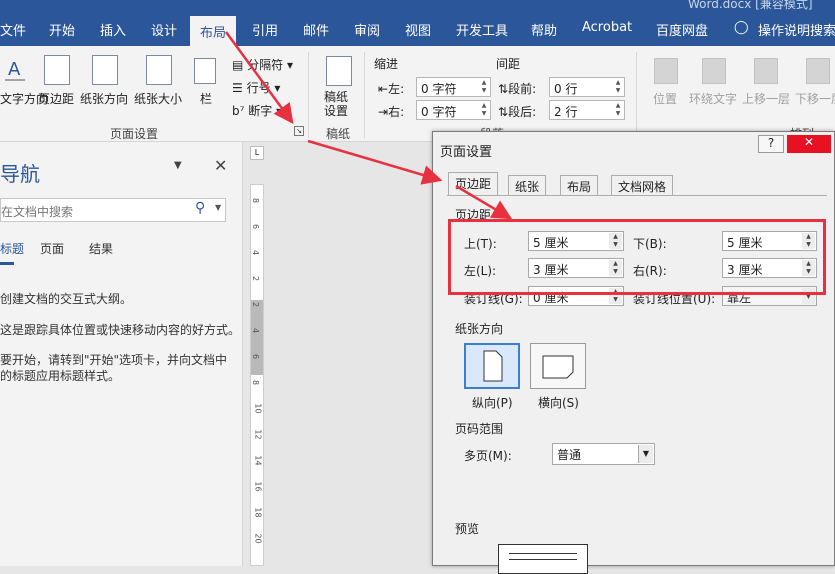 The width and height of the screenshot is (835, 574). I want to click on indent-left-spinner-icon: ▲ ▼, so click(484, 87).